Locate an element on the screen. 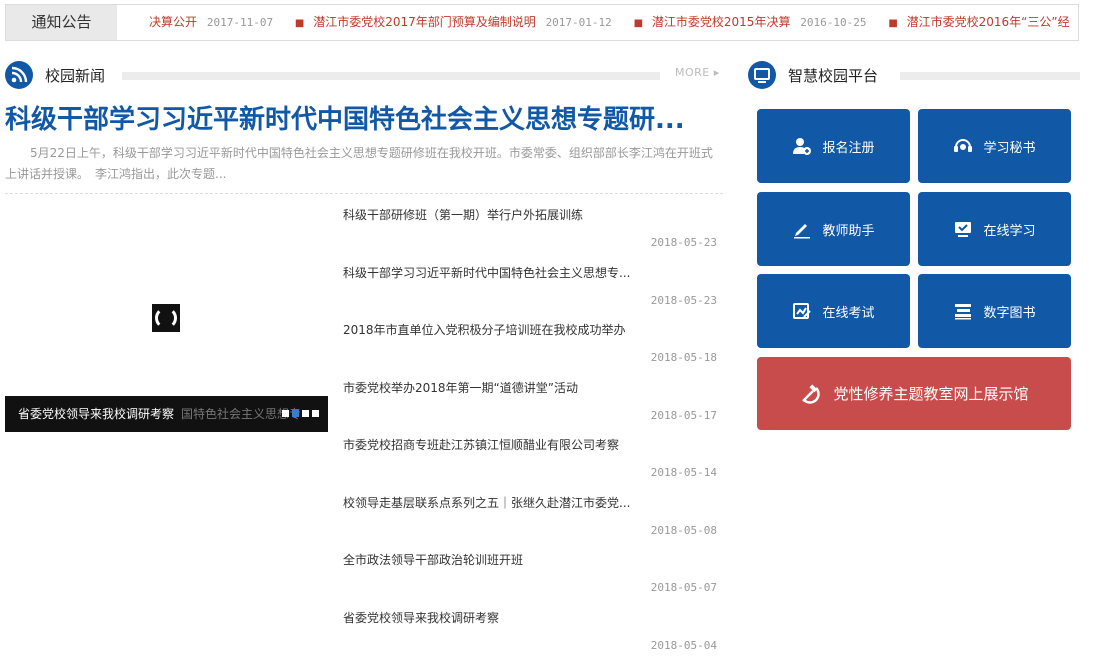 Image resolution: width=1095 pixels, height=663 pixels. tile-register: 报名注册 is located at coordinates (833, 146).